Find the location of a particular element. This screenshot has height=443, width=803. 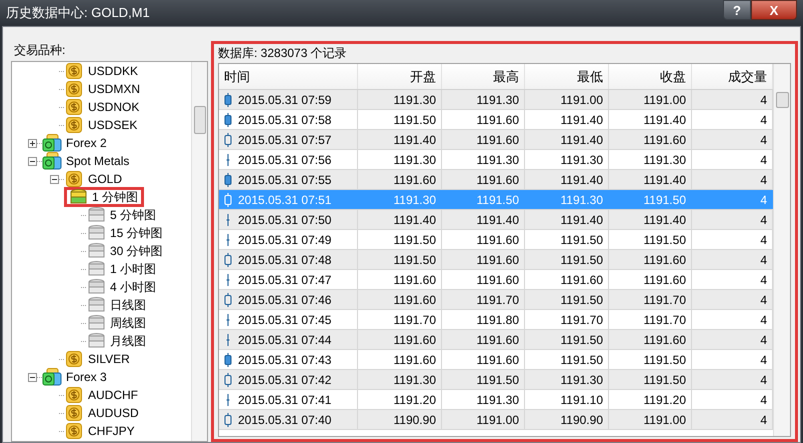

tree-item: CHFJPY is located at coordinates (111, 431).